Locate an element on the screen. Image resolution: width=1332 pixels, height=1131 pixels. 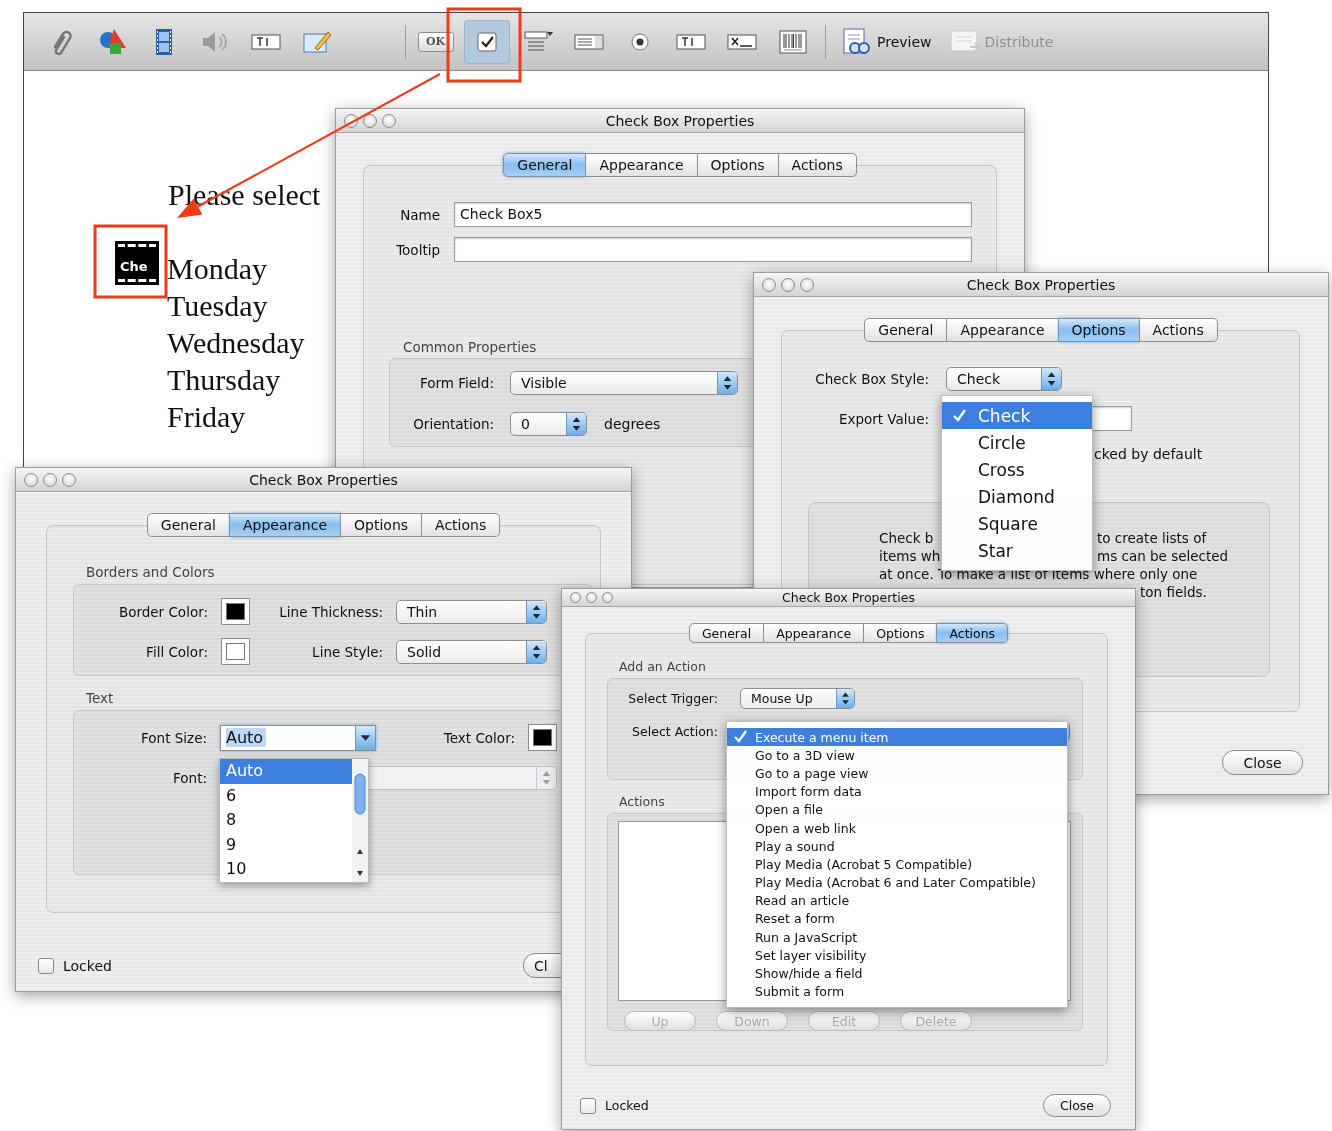
dropdown: Check is located at coordinates (1004, 379).